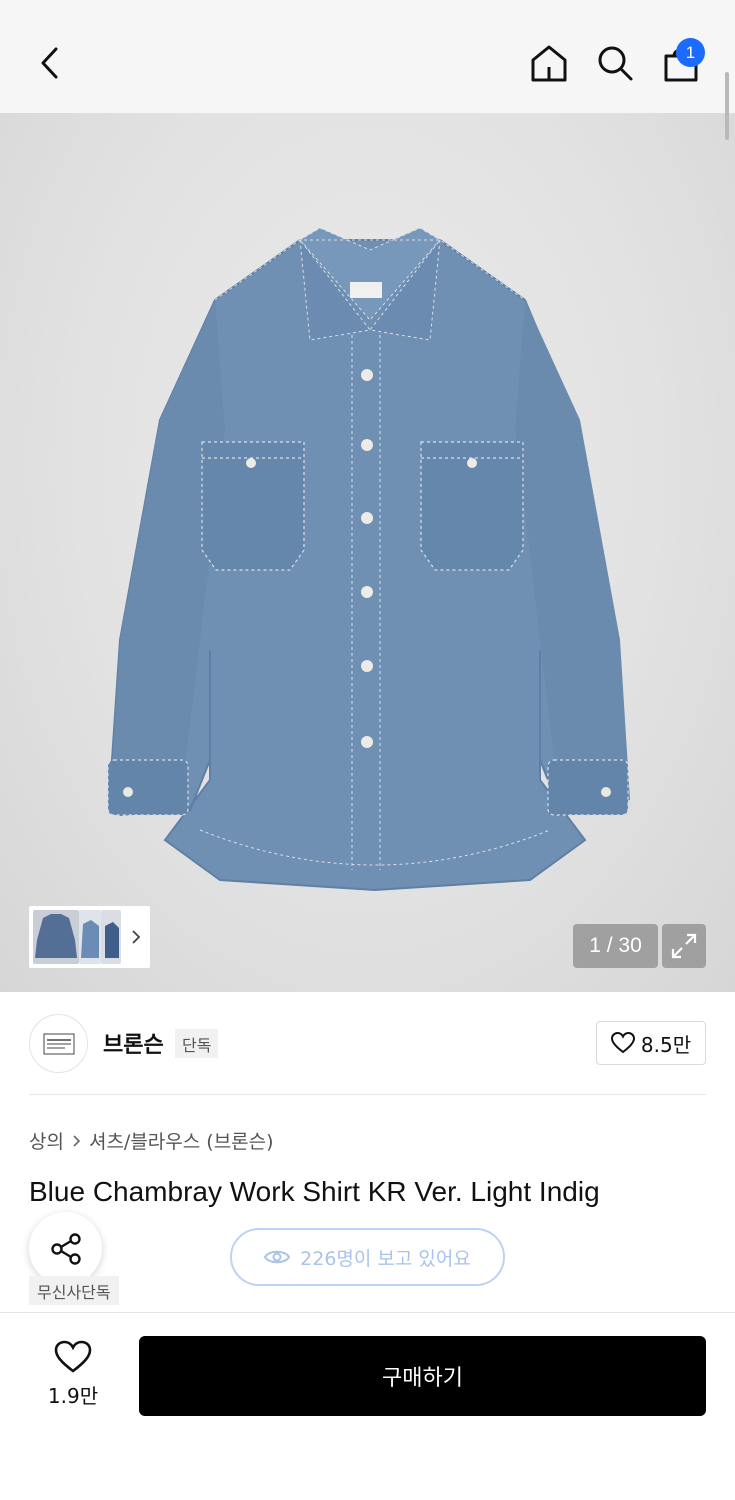 The image size is (735, 1500). Describe the element at coordinates (666, 1044) in the screenshot. I see `brand-like-count: 8.5만` at that location.